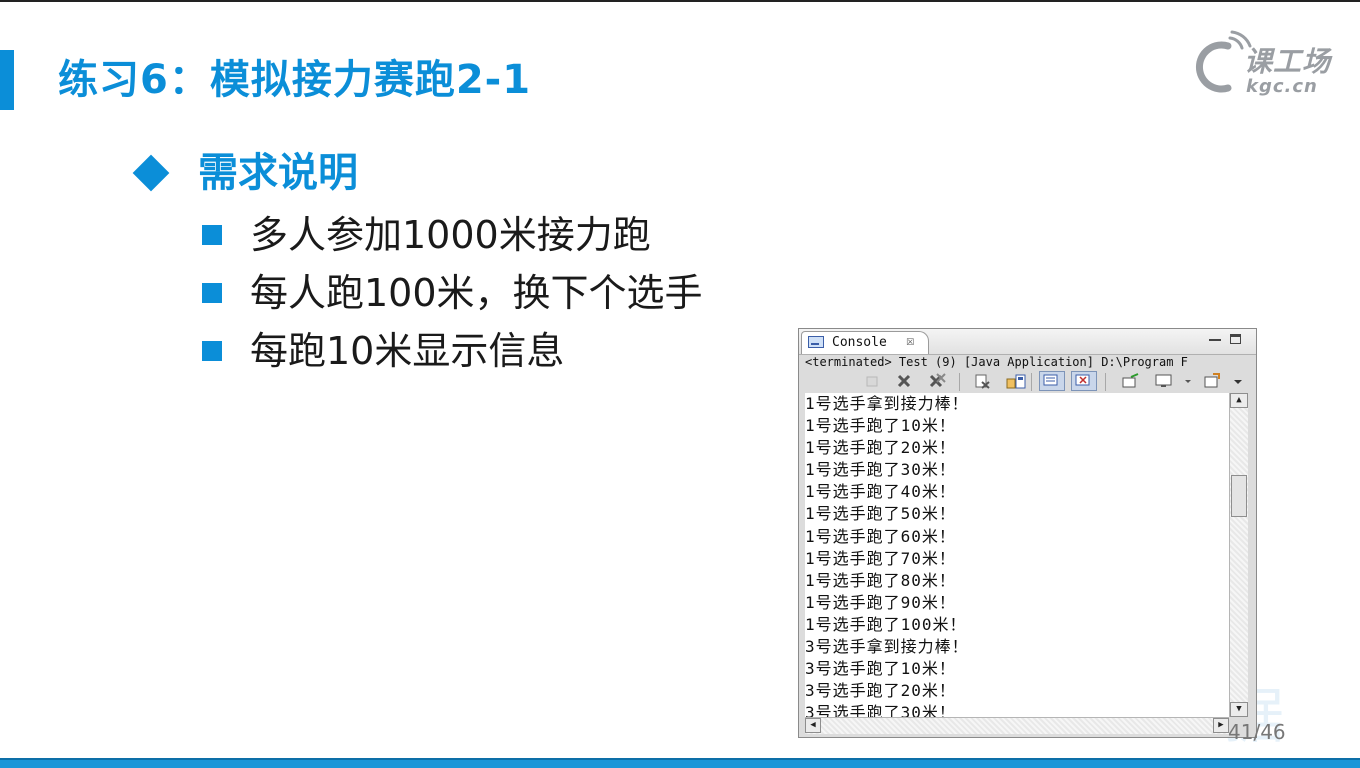 The image size is (1360, 768). What do you see at coordinates (1257, 732) in the screenshot?
I see `page-number: 41/46` at bounding box center [1257, 732].